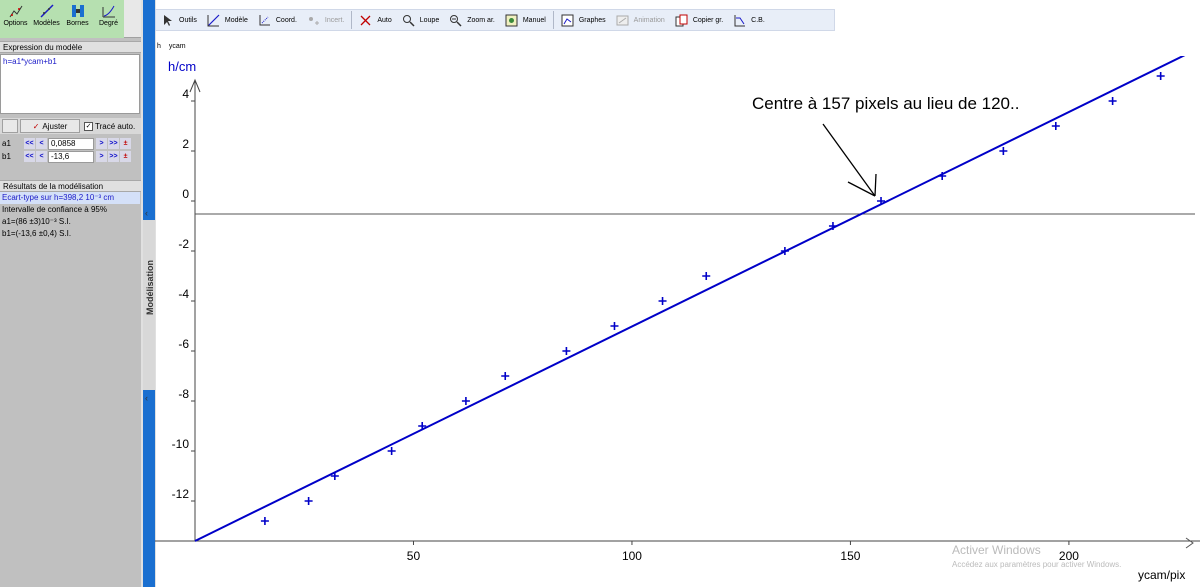 The height and width of the screenshot is (587, 1200). What do you see at coordinates (365, 20) in the screenshot?
I see `auto-scale-icon` at bounding box center [365, 20].